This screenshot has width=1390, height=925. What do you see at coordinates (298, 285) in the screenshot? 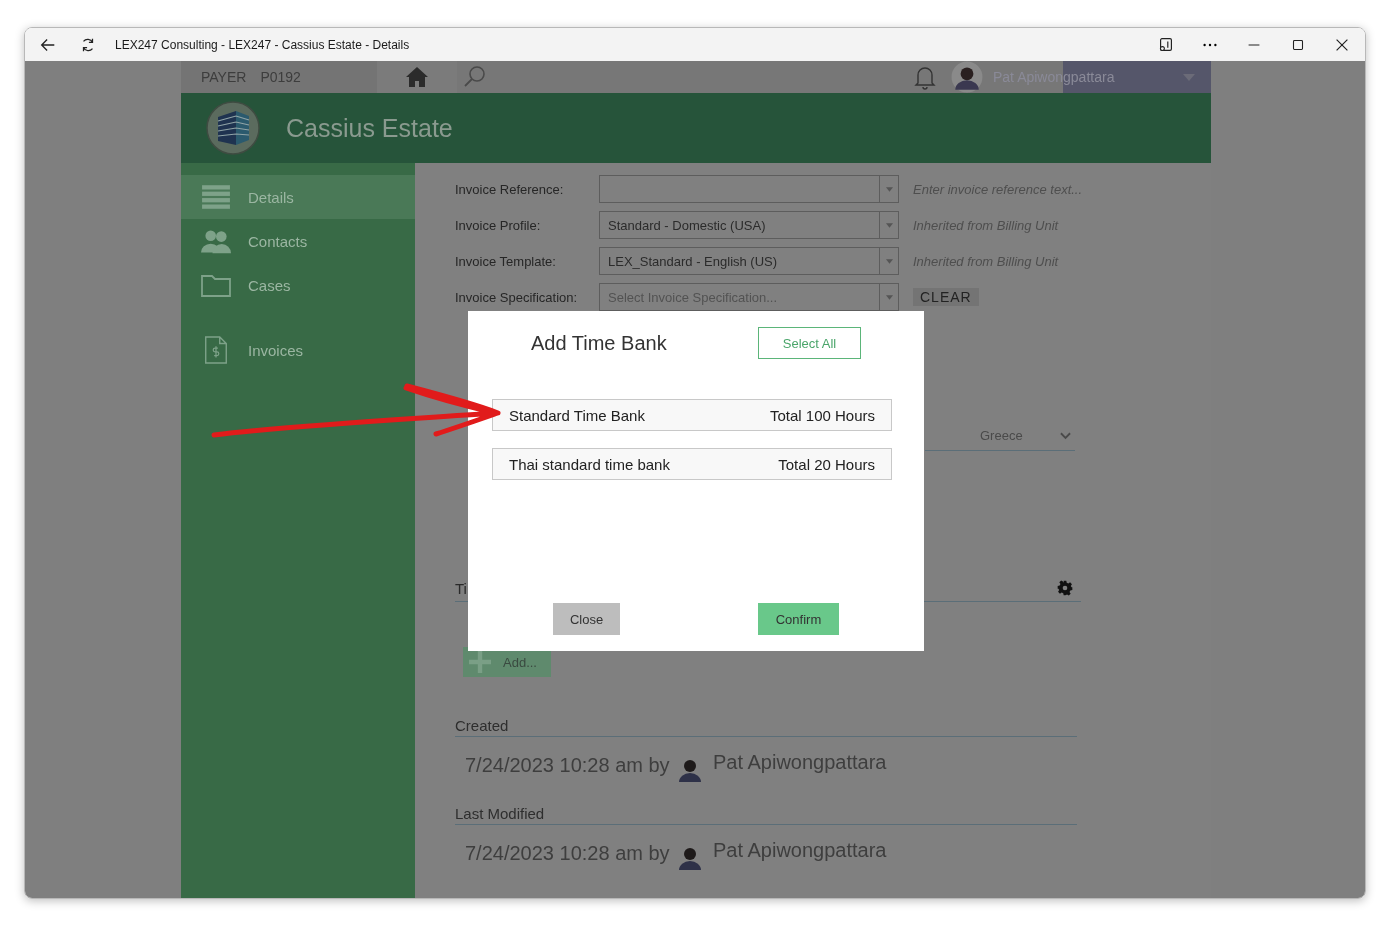
I see `sidebar-item: Cases` at bounding box center [298, 285].